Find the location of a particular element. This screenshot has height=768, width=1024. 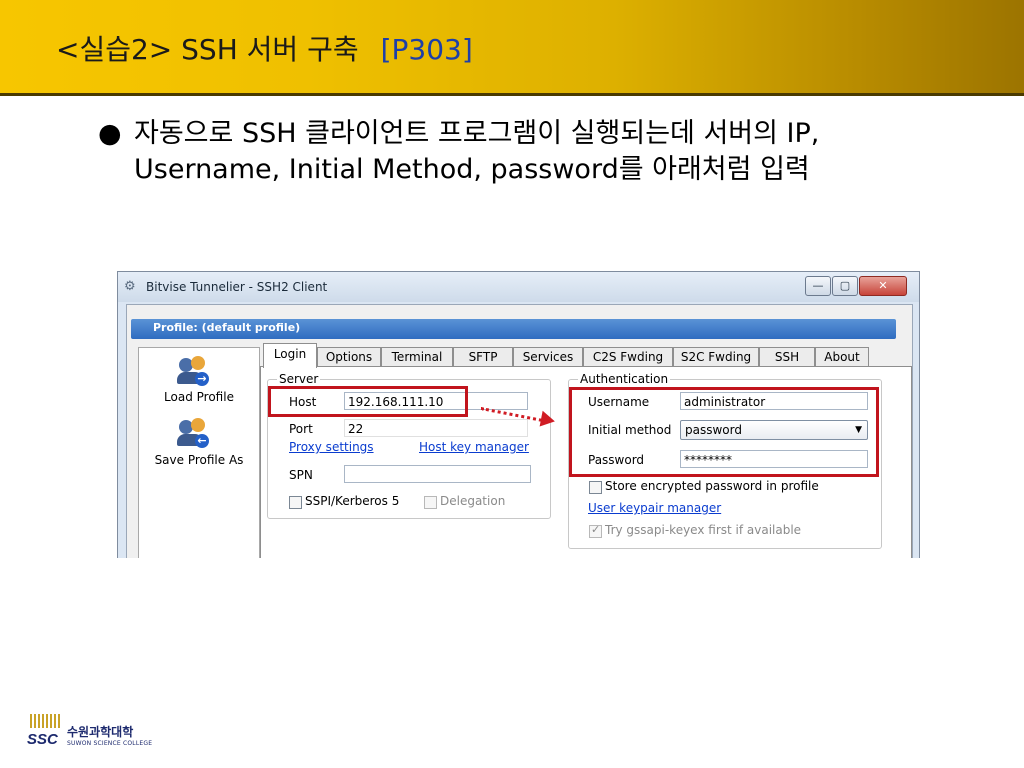

load-profile-icon: → is located at coordinates (194, 372).